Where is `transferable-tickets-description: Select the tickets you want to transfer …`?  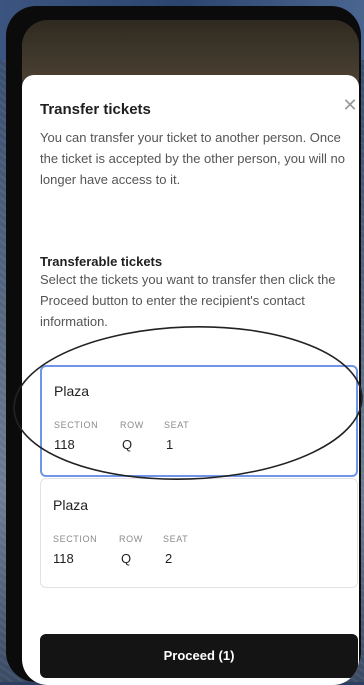 transferable-tickets-description: Select the tickets you want to transfer … is located at coordinates (188, 300).